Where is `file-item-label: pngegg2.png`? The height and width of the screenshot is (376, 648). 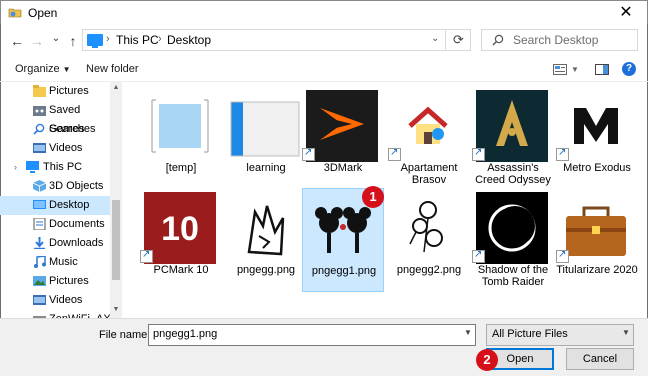 file-item-label: pngegg2.png is located at coordinates (429, 270).